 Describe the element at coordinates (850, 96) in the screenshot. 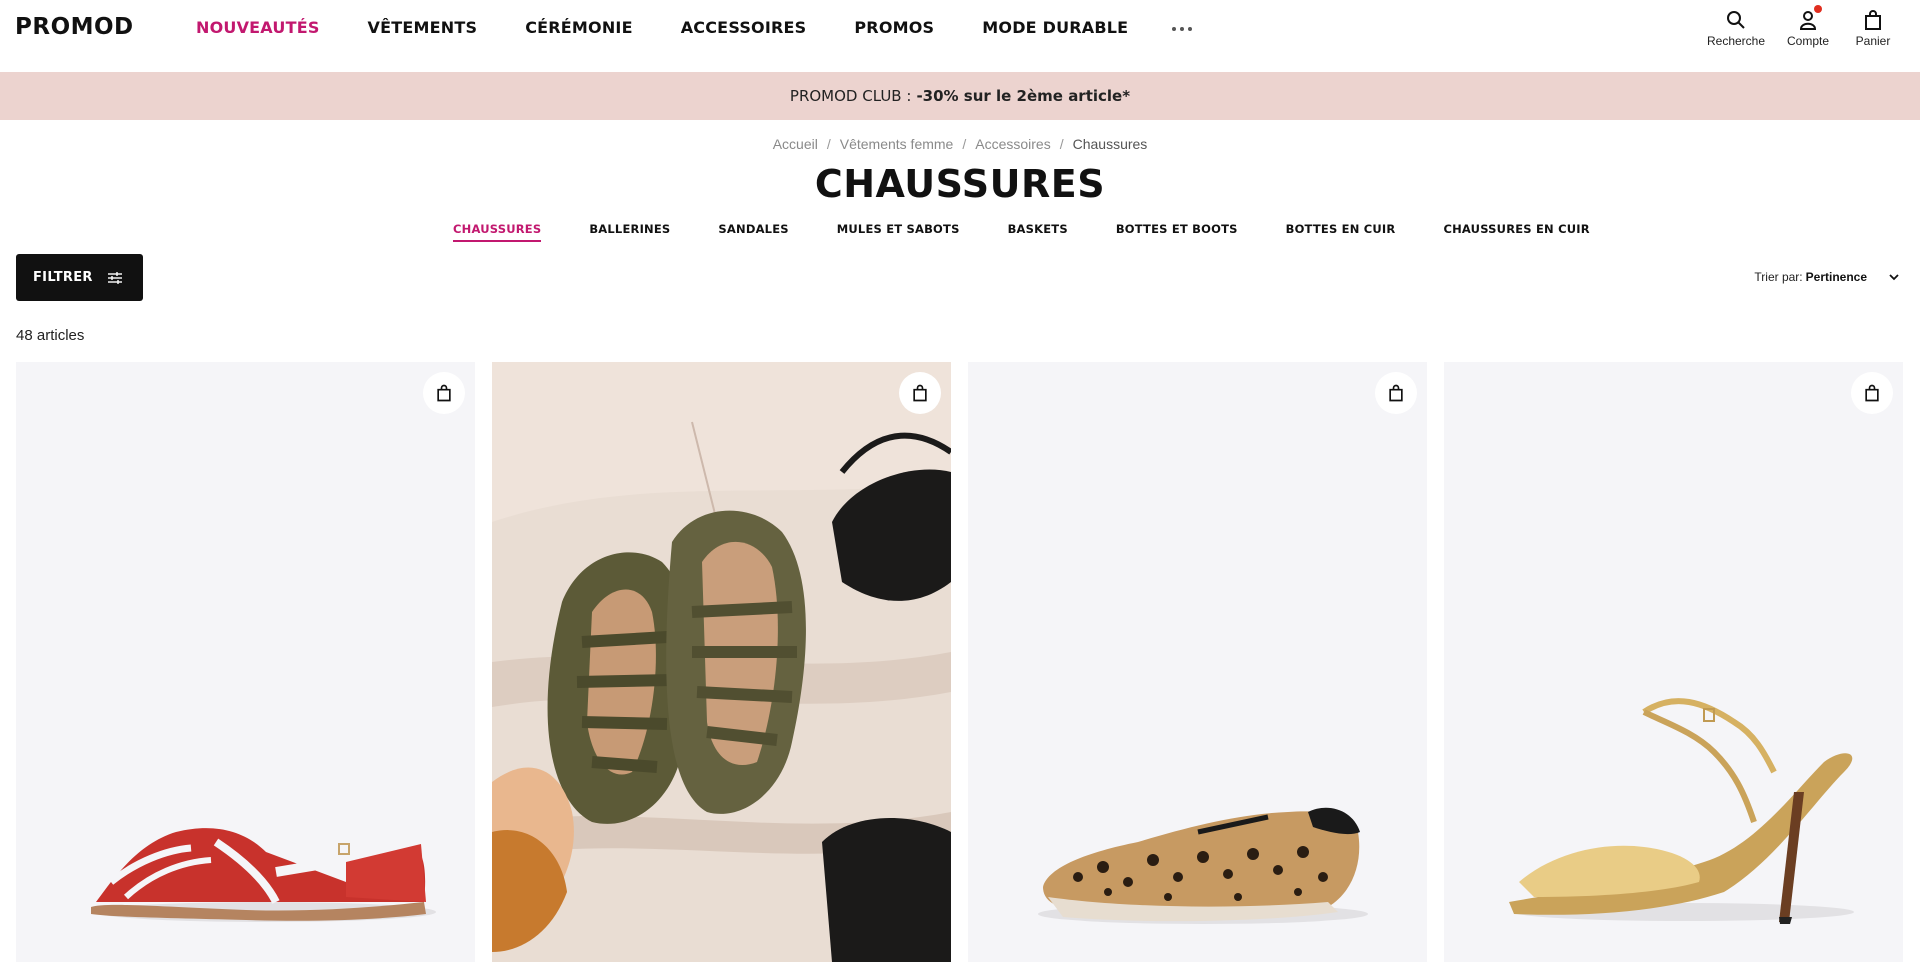

I see `promo-prefix: PROMOD CLUB :` at that location.